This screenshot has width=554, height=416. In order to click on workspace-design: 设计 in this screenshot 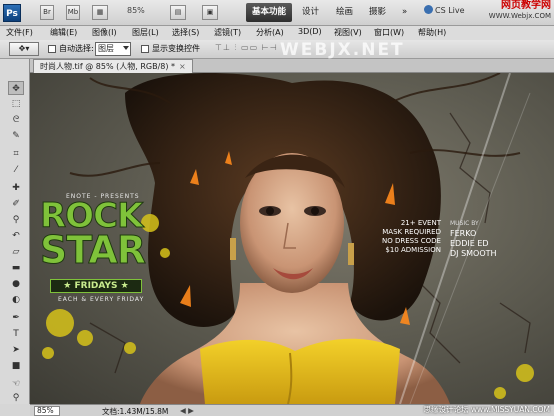, I will do `click(310, 12)`.